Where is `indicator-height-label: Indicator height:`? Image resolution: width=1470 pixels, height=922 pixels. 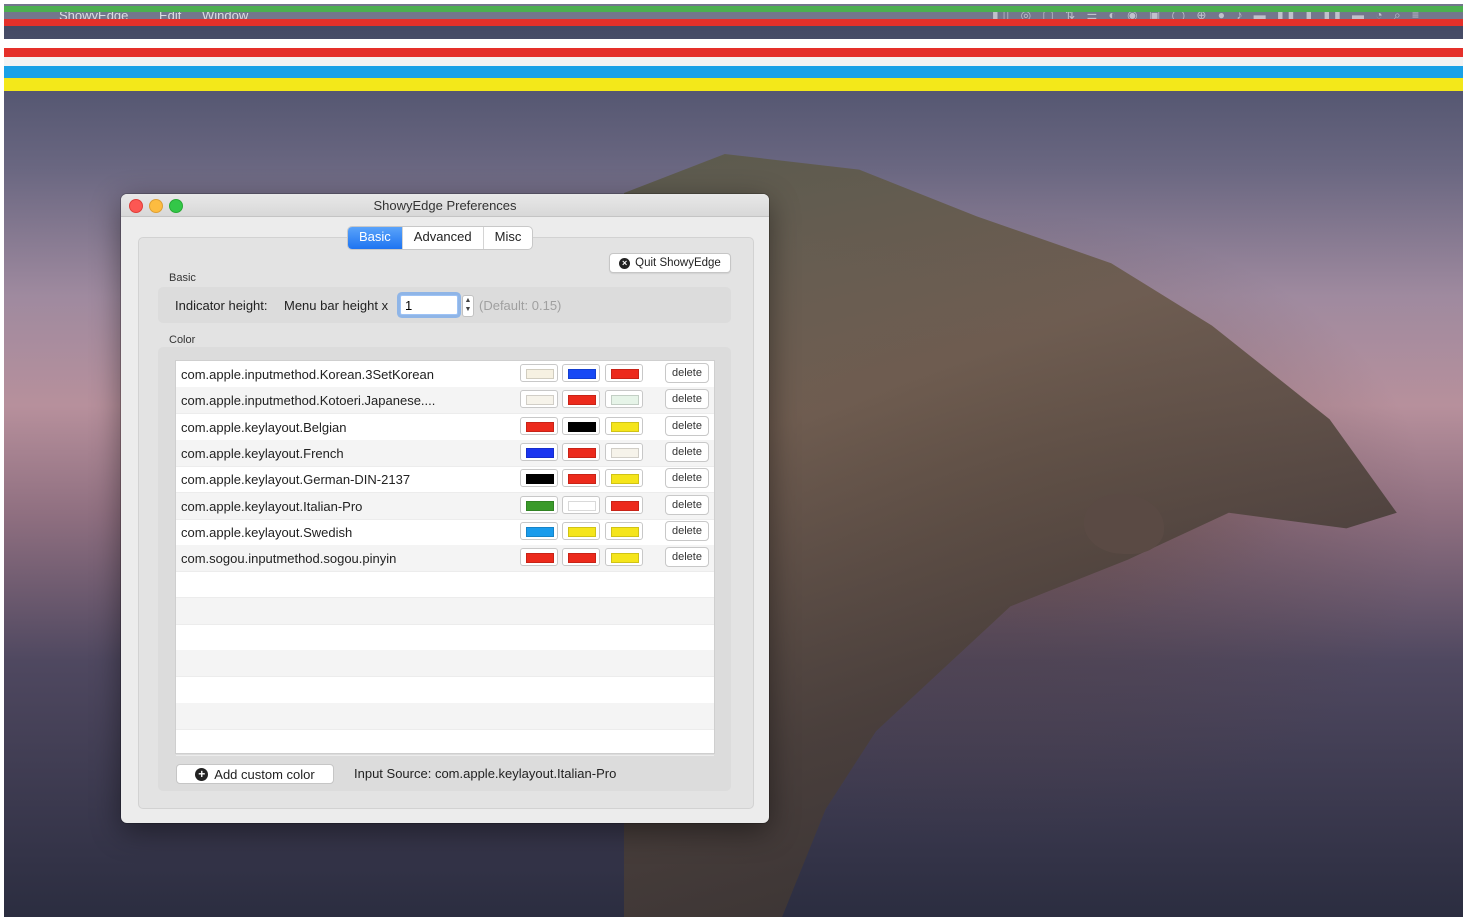
indicator-height-label: Indicator height: is located at coordinates (221, 305).